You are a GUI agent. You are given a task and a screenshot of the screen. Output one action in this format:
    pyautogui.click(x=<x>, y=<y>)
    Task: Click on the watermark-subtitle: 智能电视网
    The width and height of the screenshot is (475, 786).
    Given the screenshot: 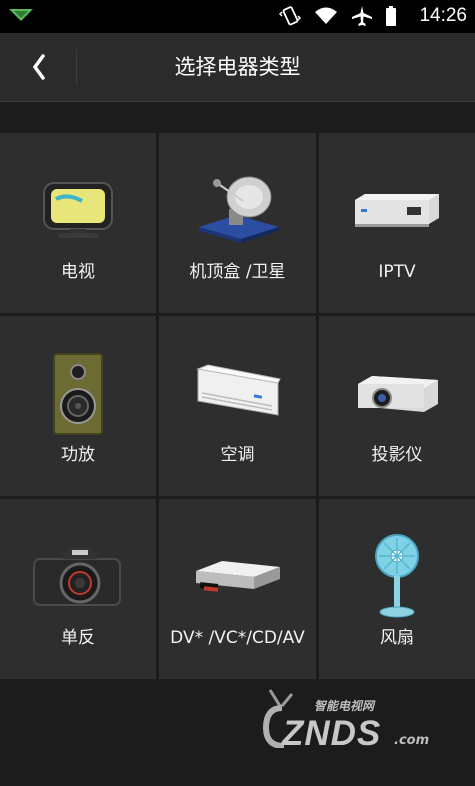 What is the action you would take?
    pyautogui.click(x=344, y=706)
    